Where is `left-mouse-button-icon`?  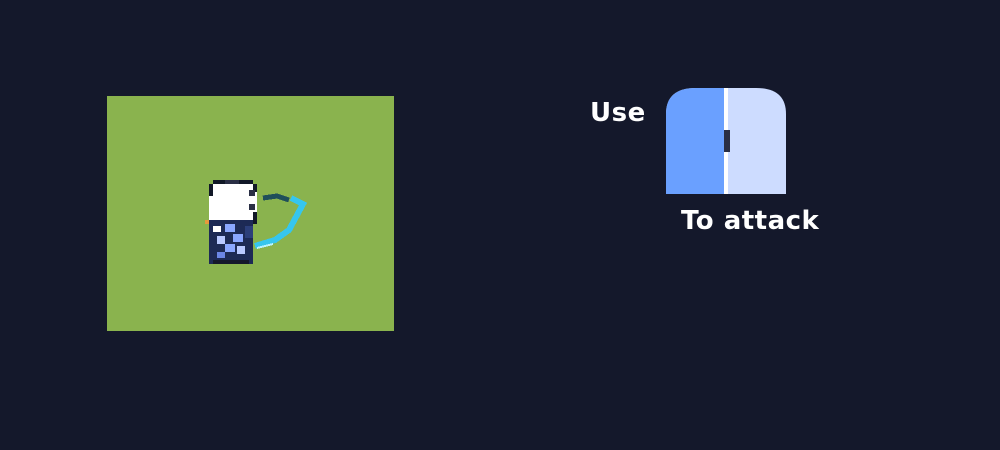
left-mouse-button-icon is located at coordinates (726, 141).